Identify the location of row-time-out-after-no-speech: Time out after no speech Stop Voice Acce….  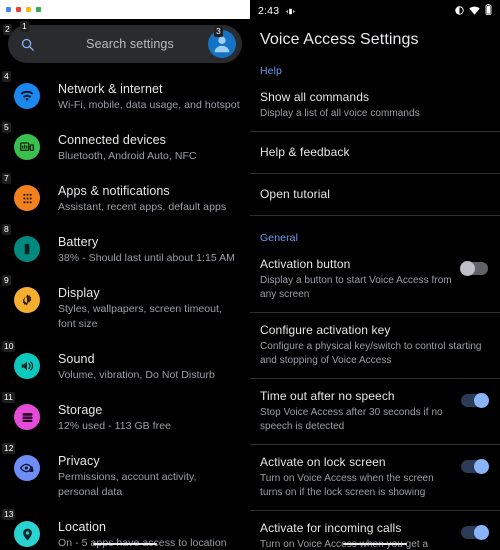
(375, 411).